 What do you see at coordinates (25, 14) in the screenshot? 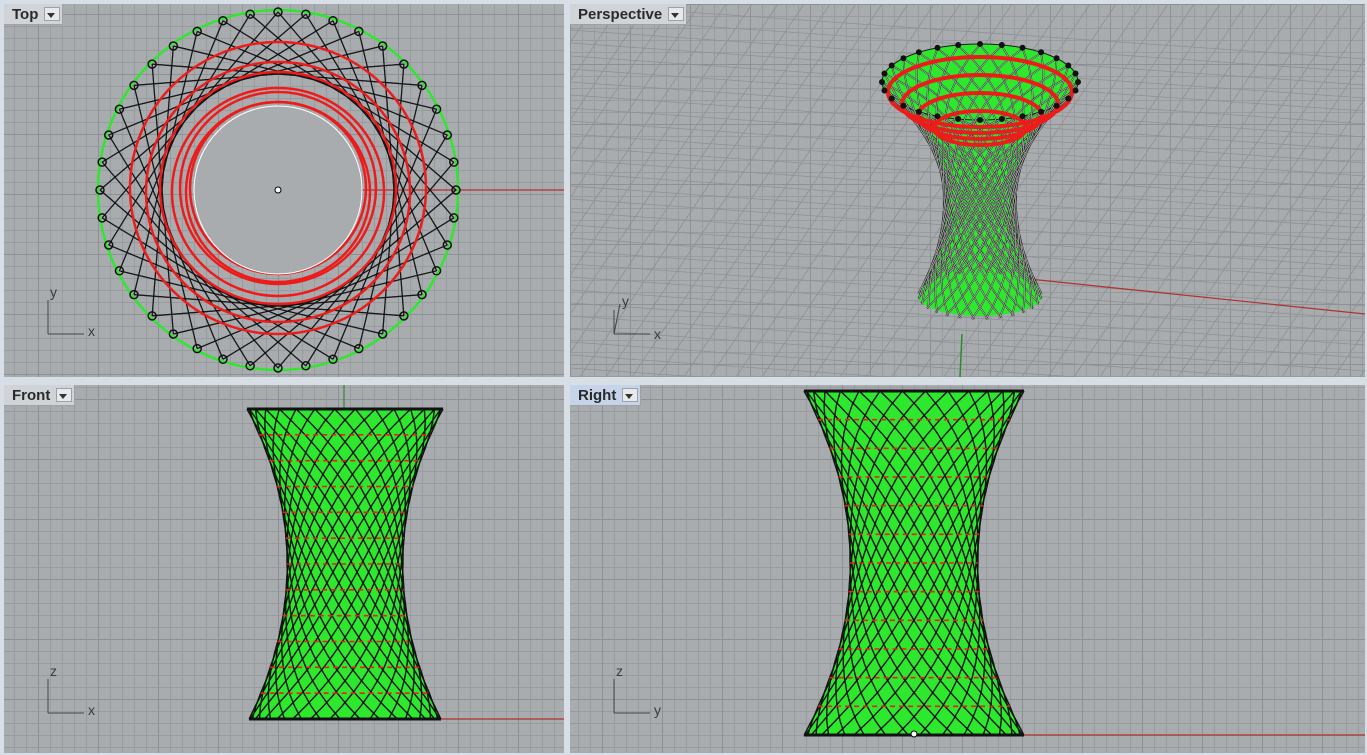
I see `viewport-title-top: Top` at bounding box center [25, 14].